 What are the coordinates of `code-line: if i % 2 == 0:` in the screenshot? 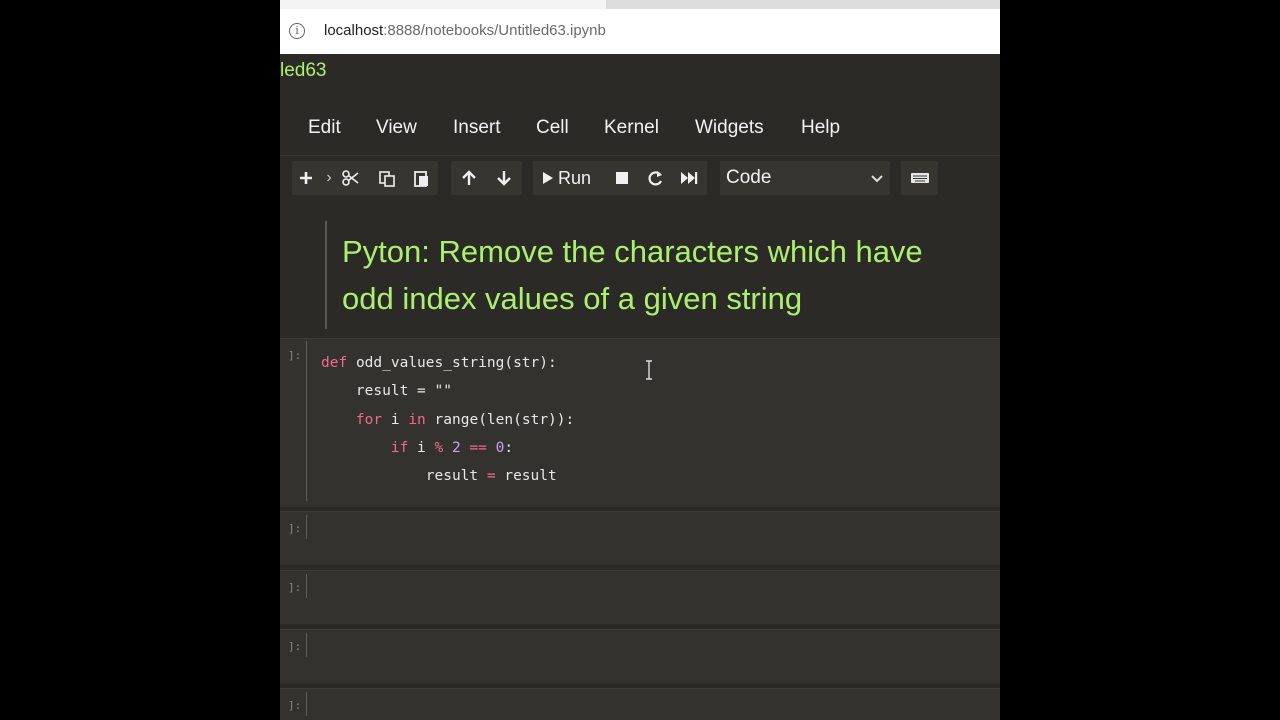 It's located at (452, 447).